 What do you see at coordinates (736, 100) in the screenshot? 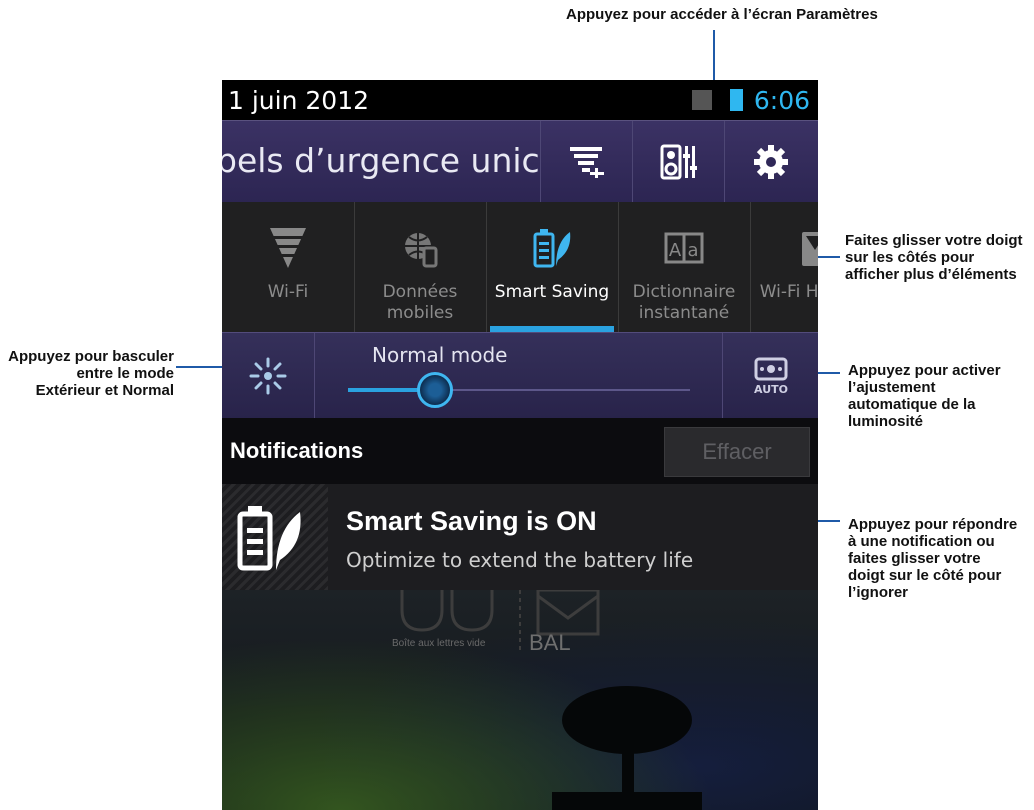
I see `battery-icon` at bounding box center [736, 100].